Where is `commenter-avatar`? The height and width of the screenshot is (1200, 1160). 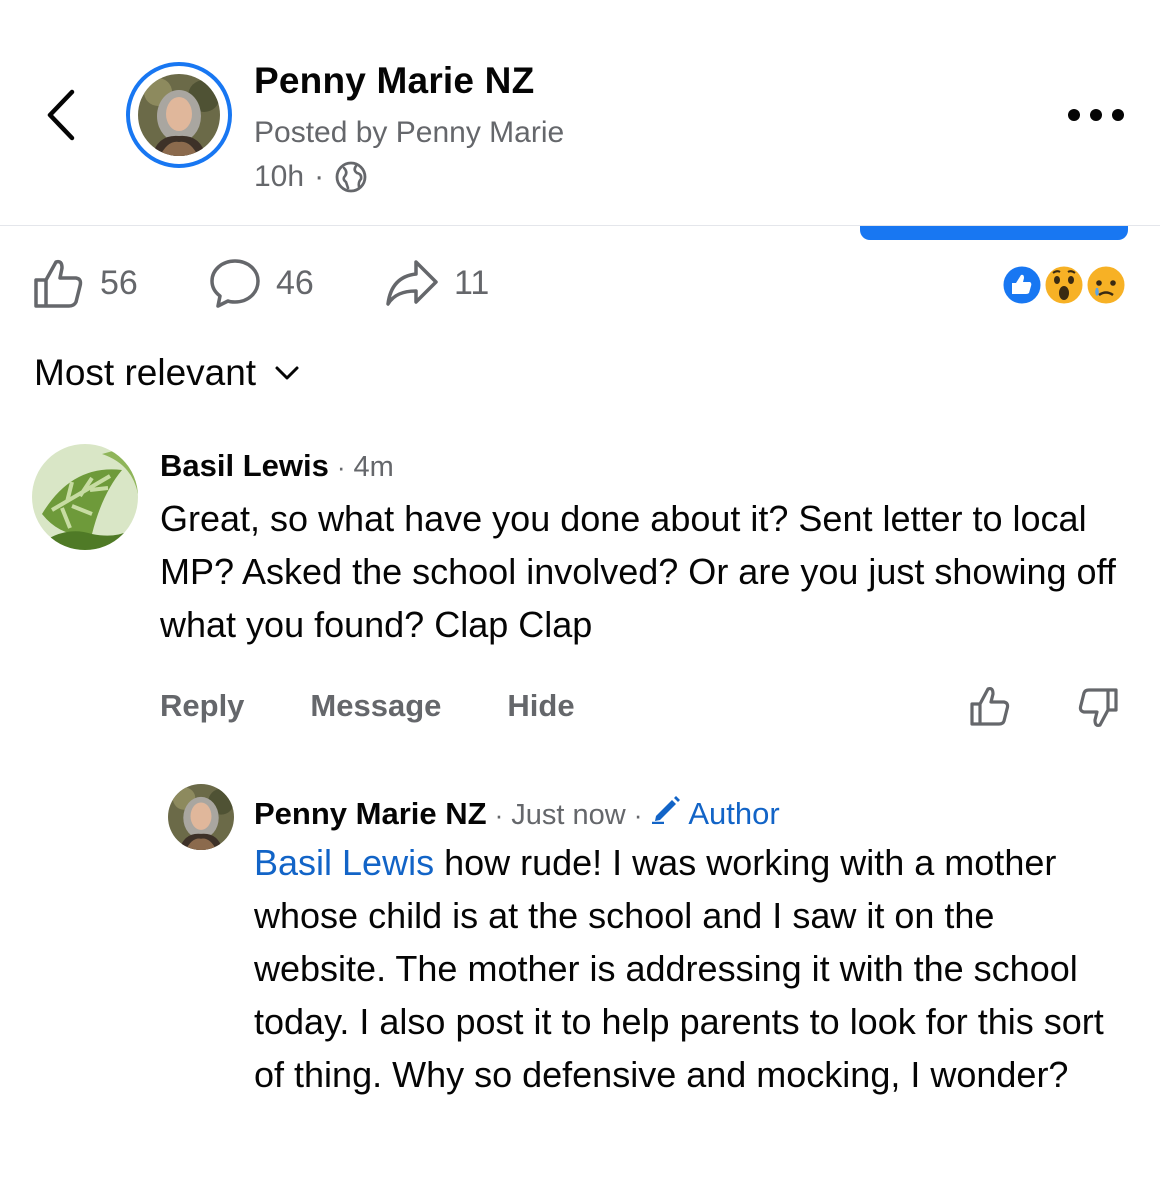 commenter-avatar is located at coordinates (85, 497).